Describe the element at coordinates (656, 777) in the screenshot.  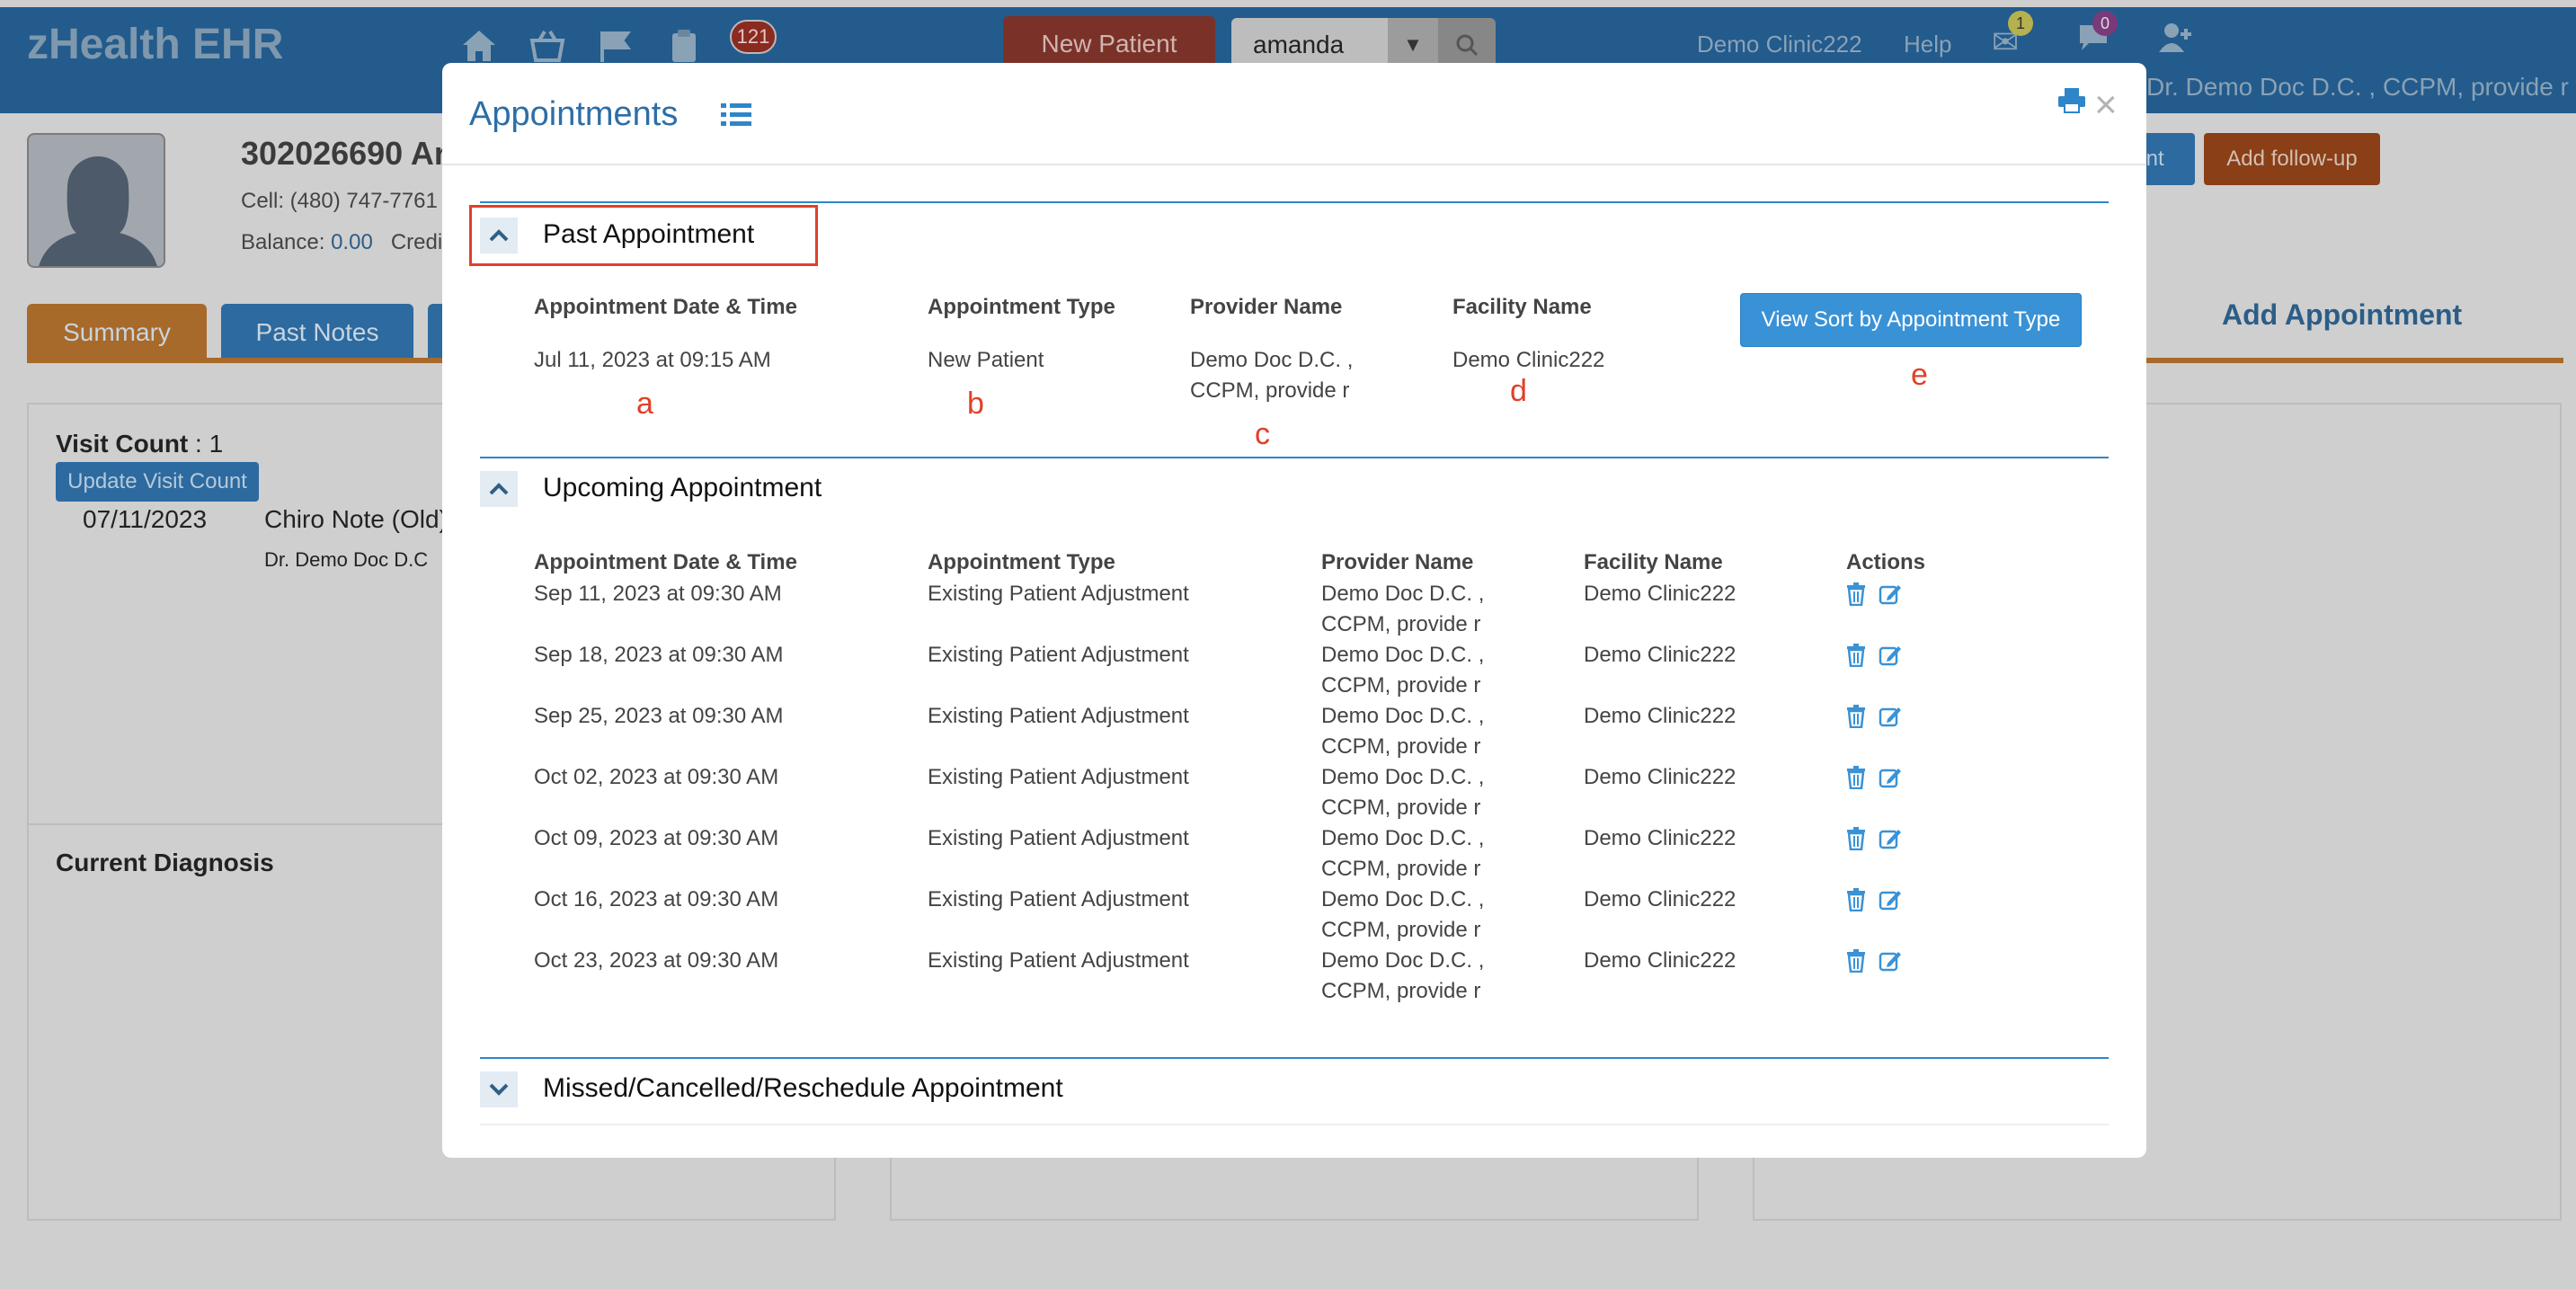
I see `upcoming-row-date: Oct 02, 2023 at 09:30 AM` at that location.